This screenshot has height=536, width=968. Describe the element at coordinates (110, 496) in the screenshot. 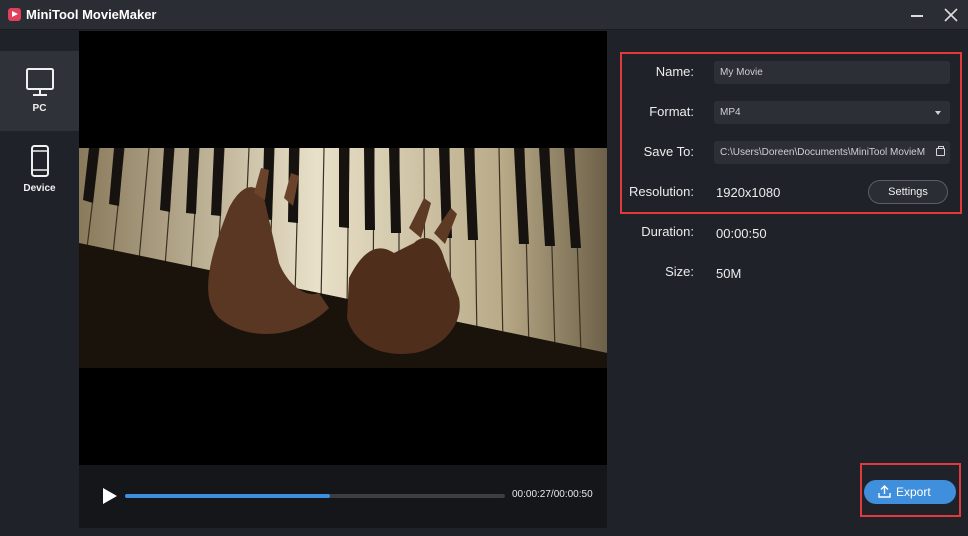

I see `play-button` at that location.